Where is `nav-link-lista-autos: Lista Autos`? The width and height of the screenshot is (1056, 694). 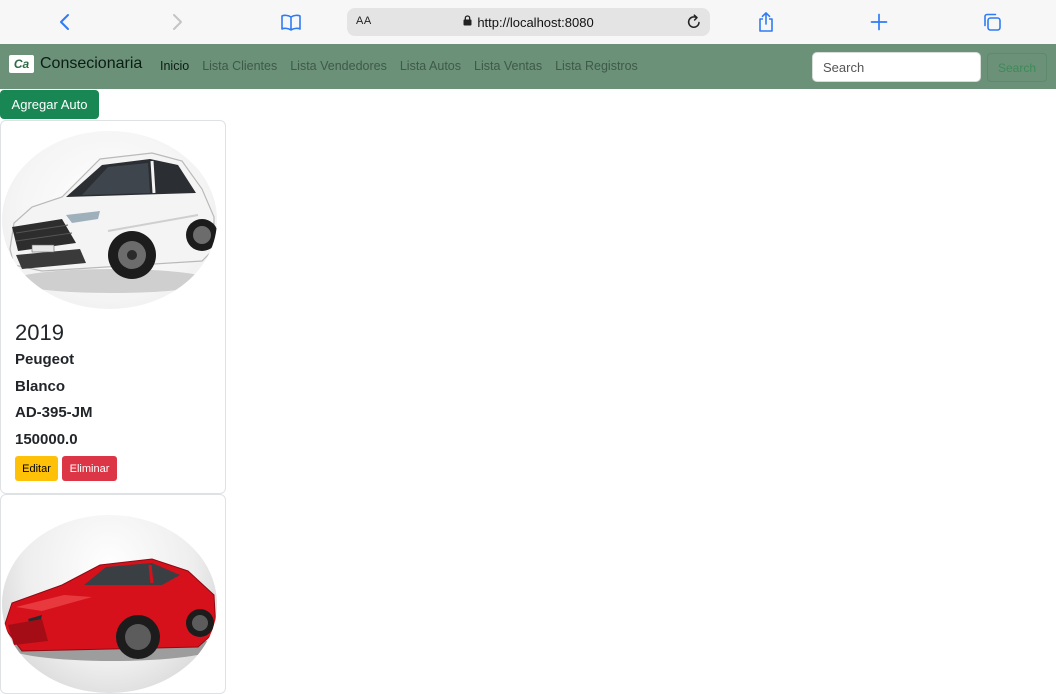
nav-link-lista-autos: Lista Autos is located at coordinates (430, 66).